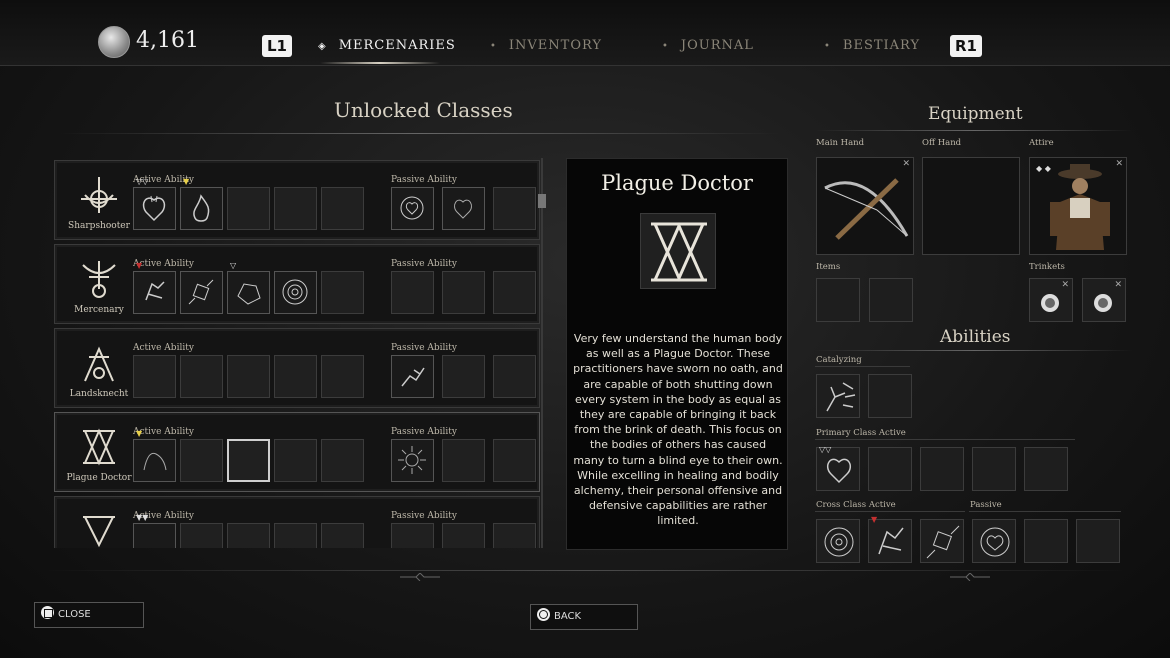 The width and height of the screenshot is (1170, 658). I want to click on attire-slot: ✕ ◆ ◆, so click(1078, 206).